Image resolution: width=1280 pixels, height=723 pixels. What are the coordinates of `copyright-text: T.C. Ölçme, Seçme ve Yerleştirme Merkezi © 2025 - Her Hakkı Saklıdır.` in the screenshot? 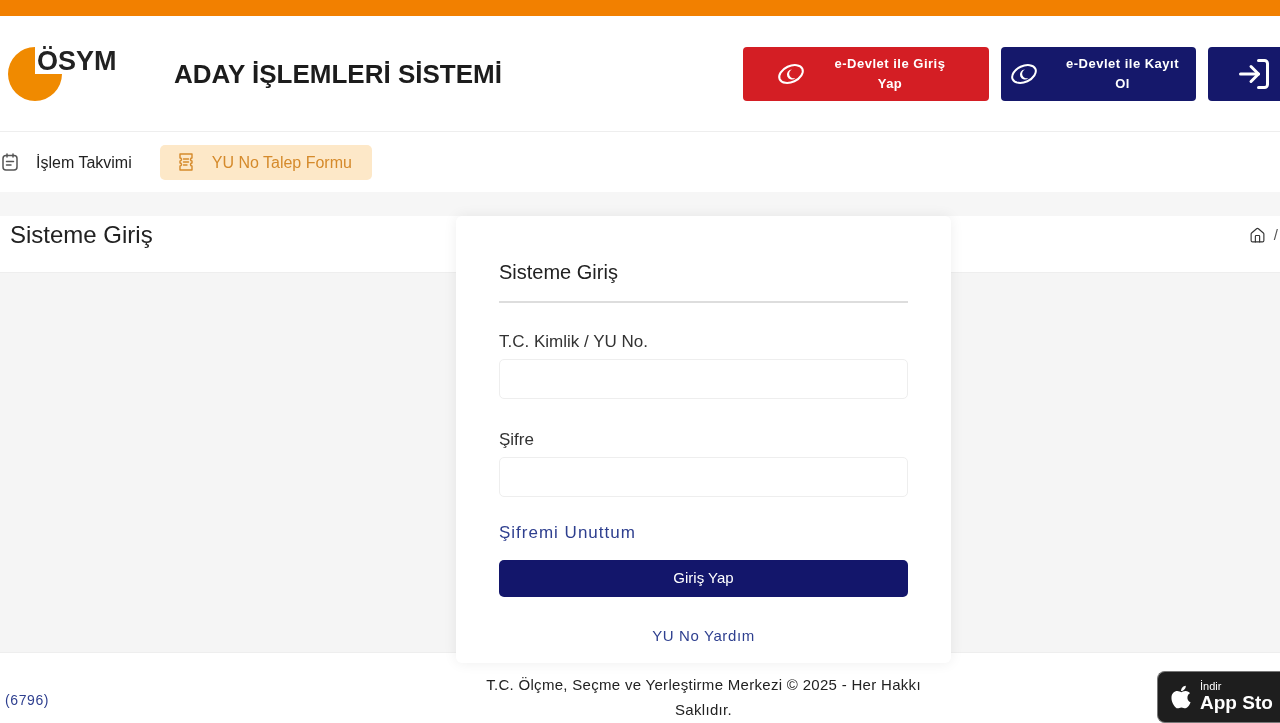 It's located at (703, 697).